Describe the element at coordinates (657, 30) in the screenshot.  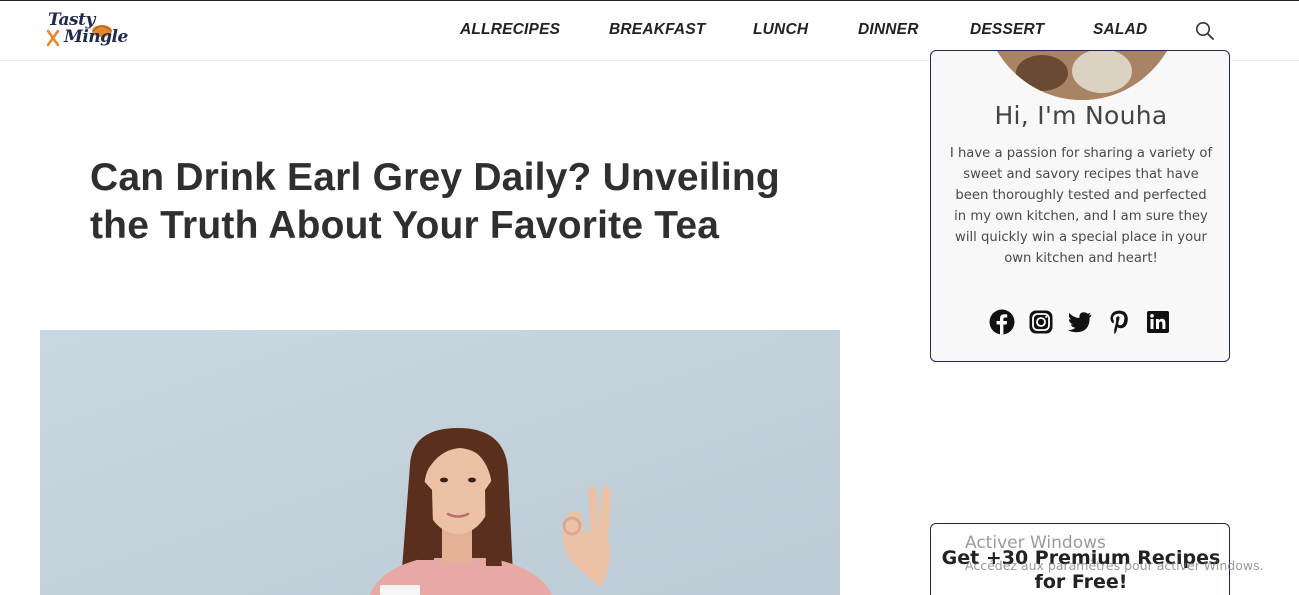
I see `nav-breakfast: BREAKFAST` at that location.